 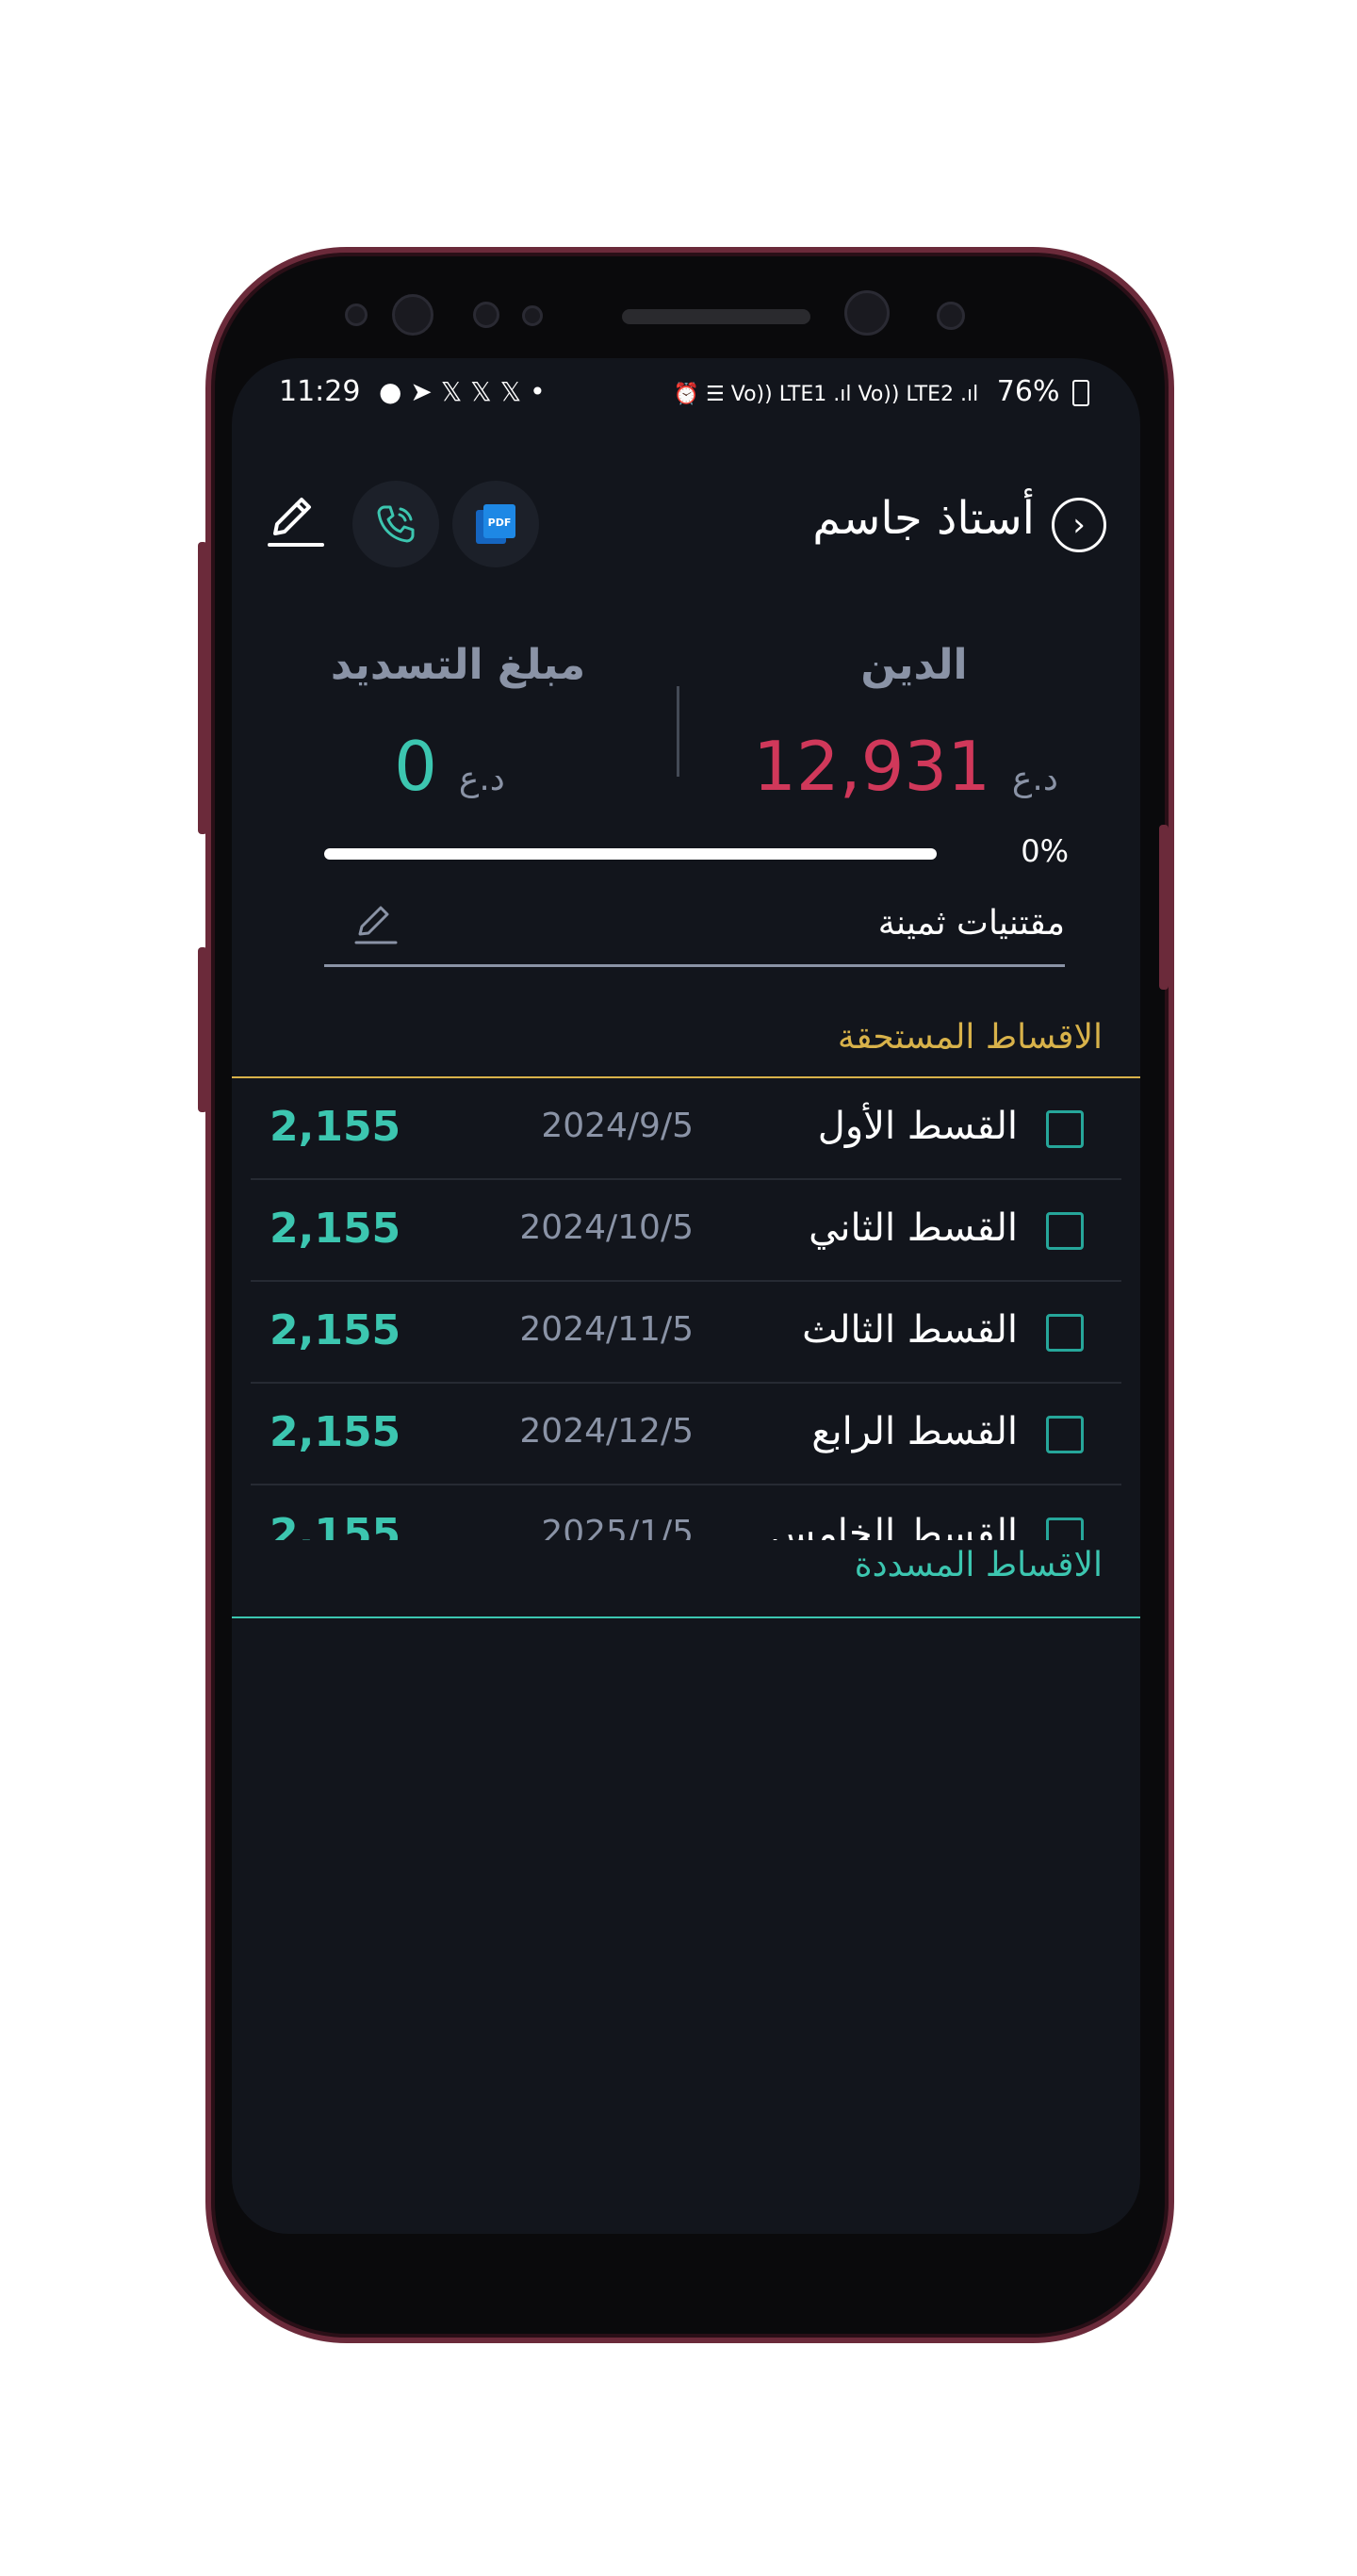 What do you see at coordinates (202, 688) in the screenshot?
I see `volume-button` at bounding box center [202, 688].